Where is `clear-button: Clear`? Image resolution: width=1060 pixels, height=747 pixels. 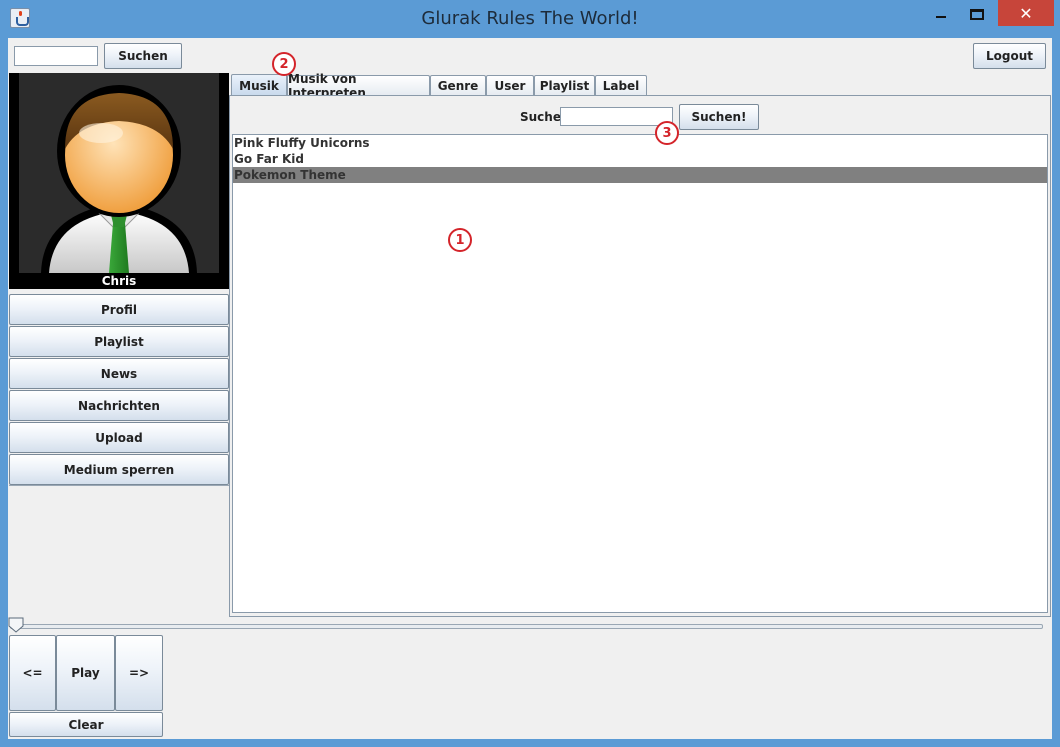
clear-button: Clear is located at coordinates (86, 724).